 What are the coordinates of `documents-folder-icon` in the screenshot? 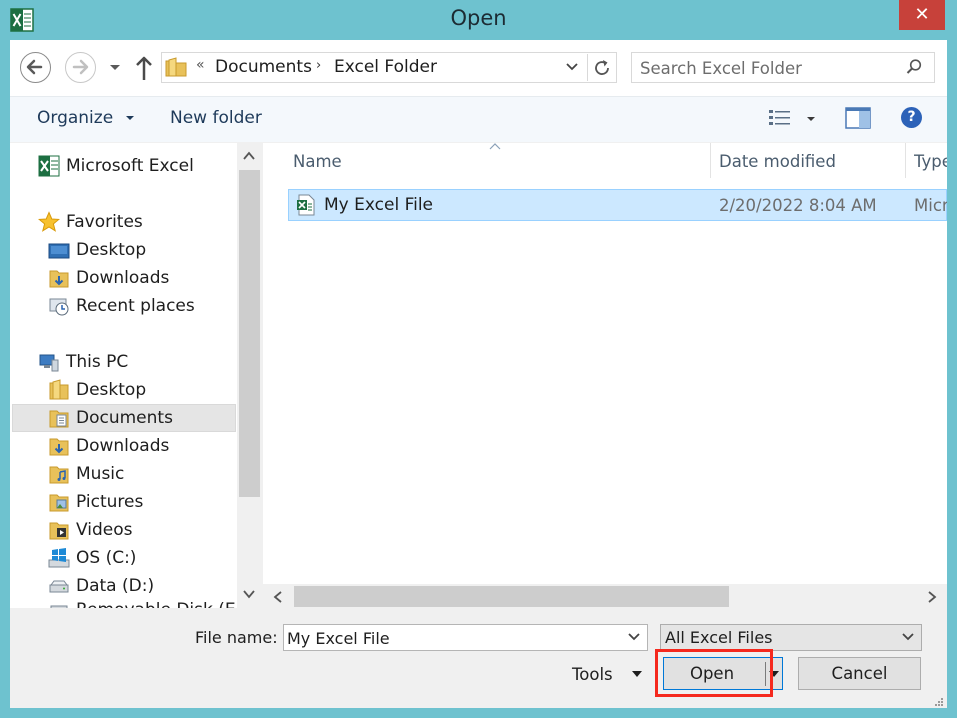 It's located at (59, 419).